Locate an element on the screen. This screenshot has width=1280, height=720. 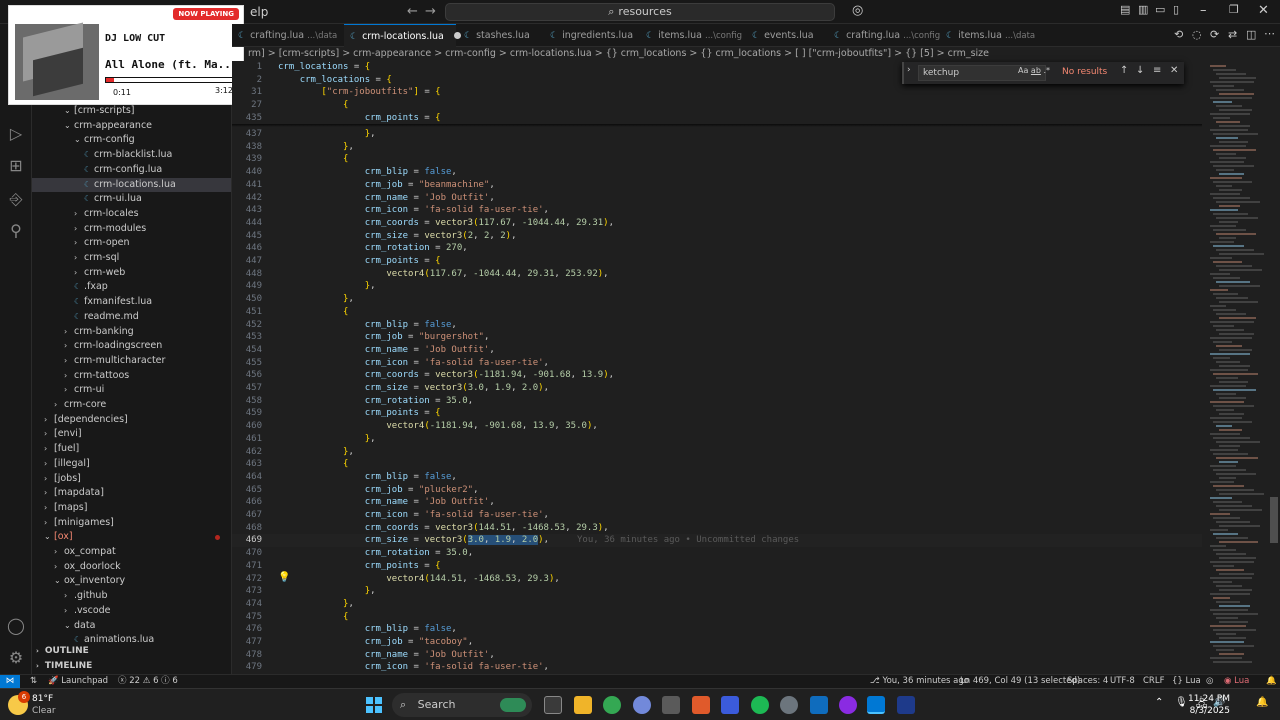
app-icon-orange is located at coordinates (701, 705).